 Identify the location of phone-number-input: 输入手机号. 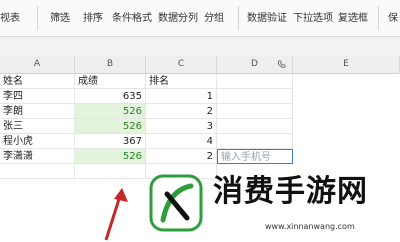
(255, 156).